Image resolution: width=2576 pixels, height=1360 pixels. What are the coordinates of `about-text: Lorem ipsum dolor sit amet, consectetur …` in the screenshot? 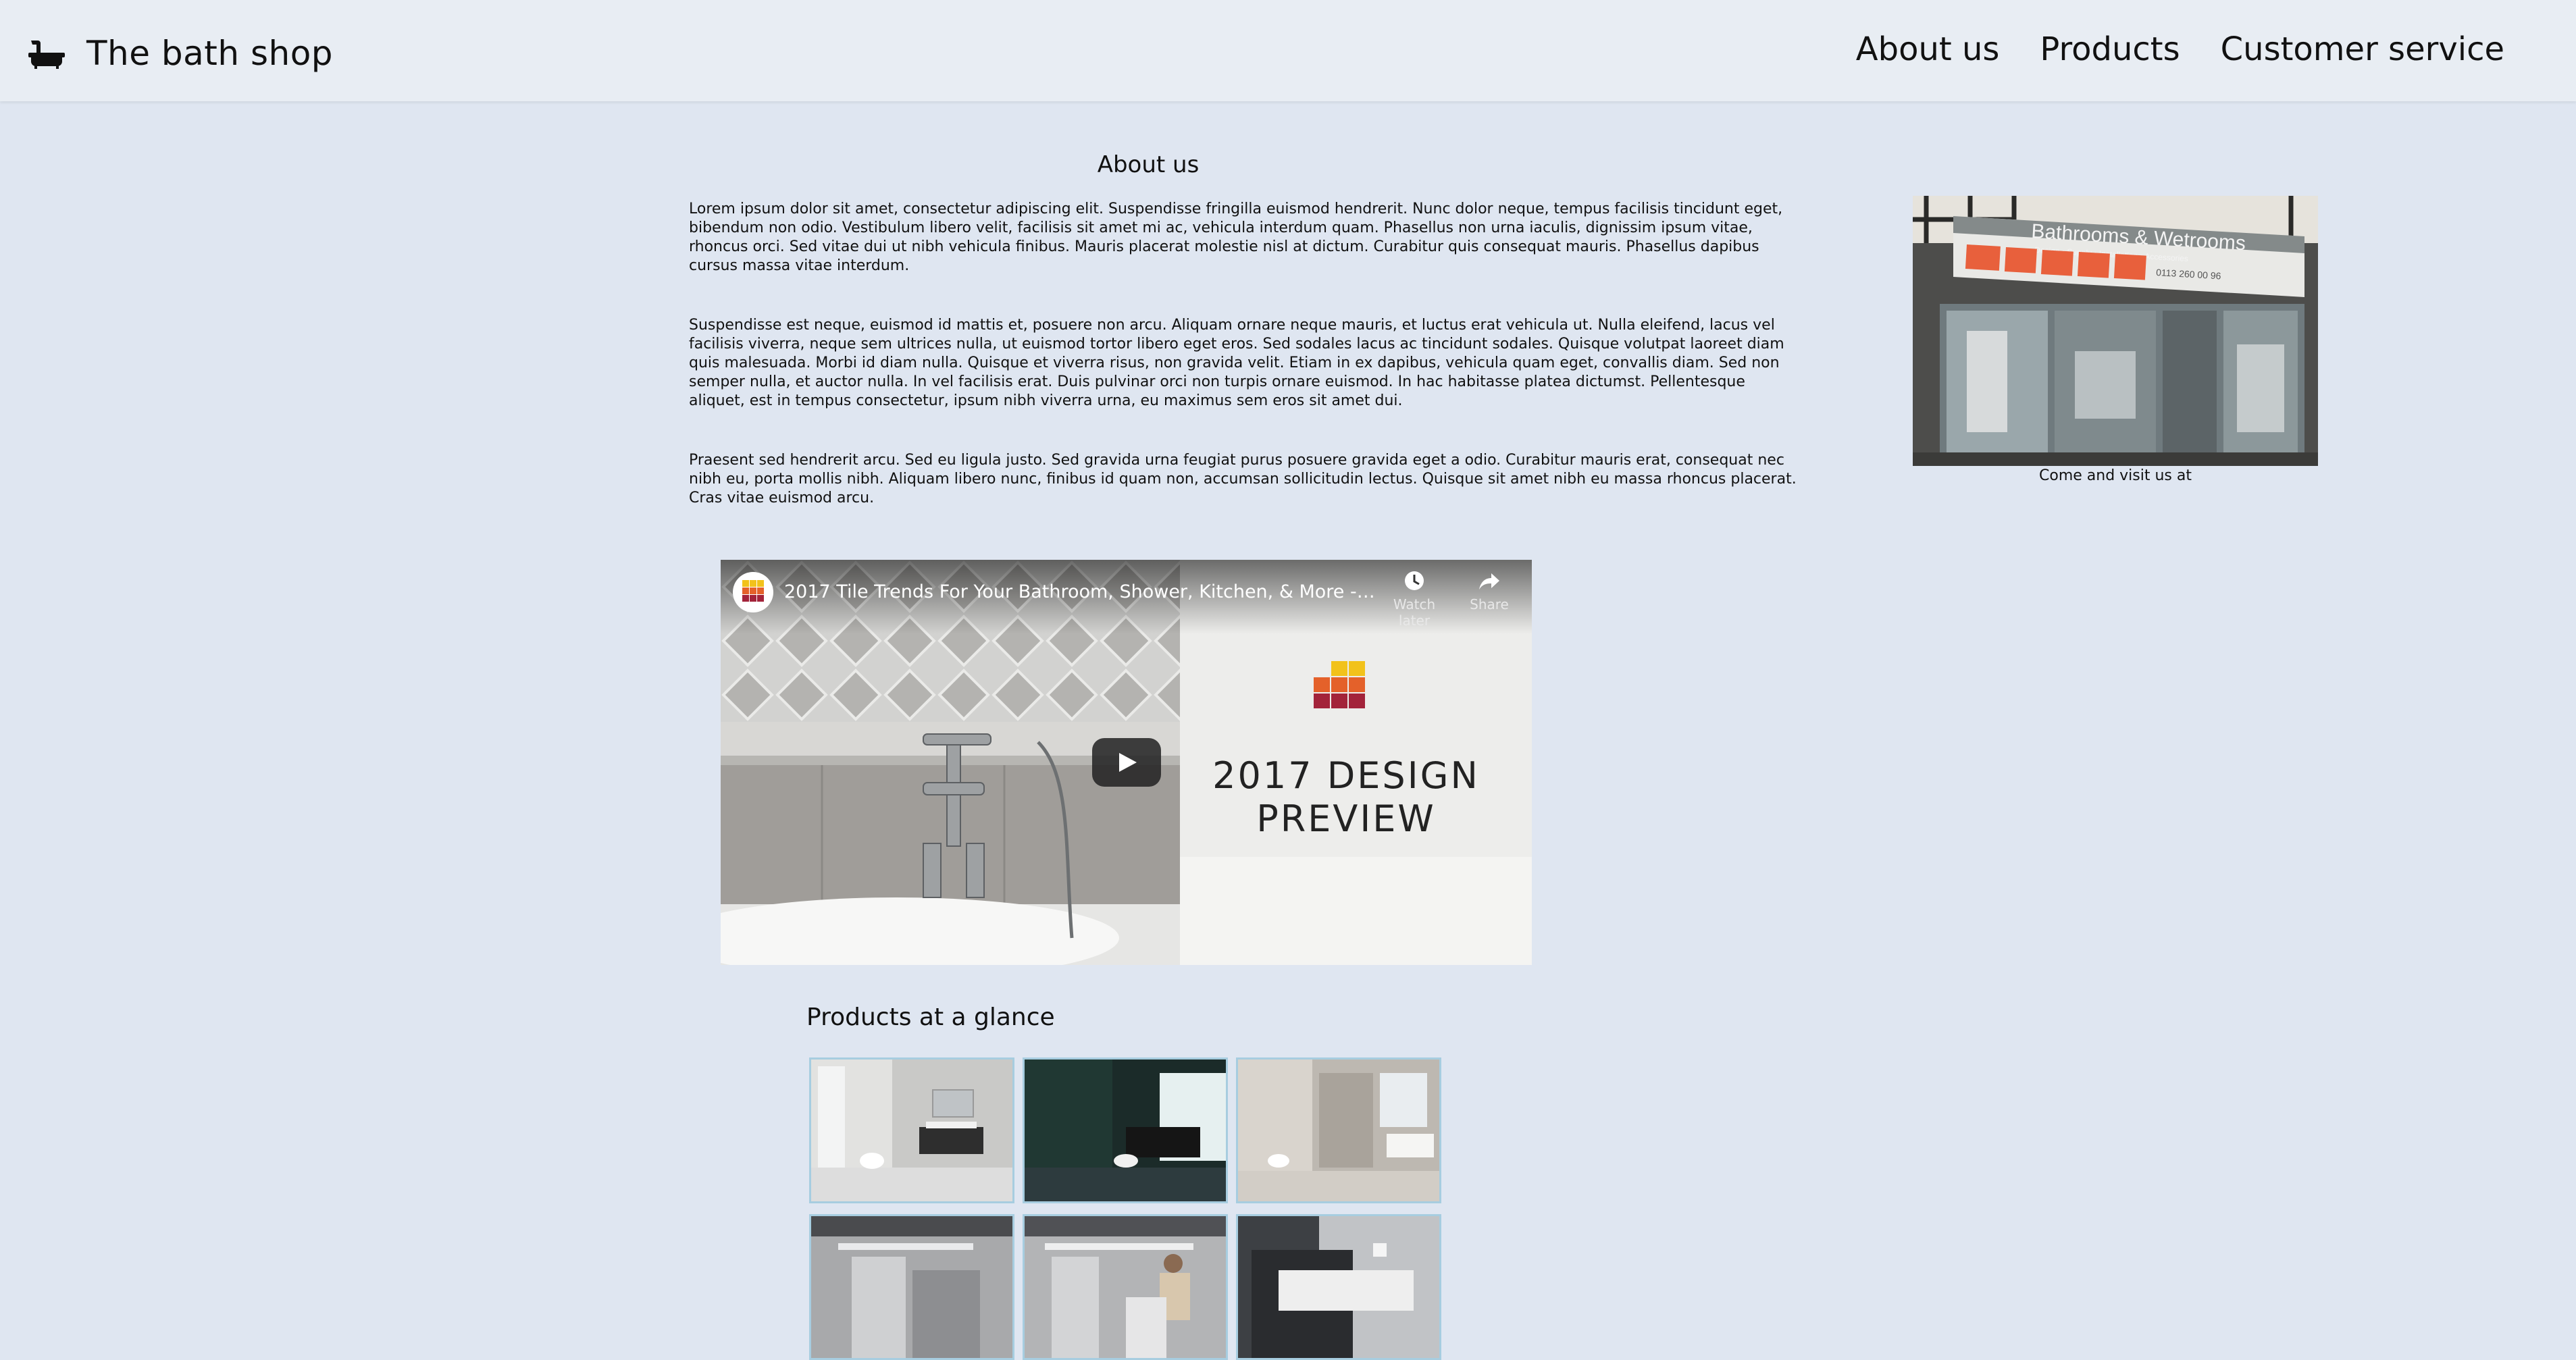 It's located at (1243, 374).